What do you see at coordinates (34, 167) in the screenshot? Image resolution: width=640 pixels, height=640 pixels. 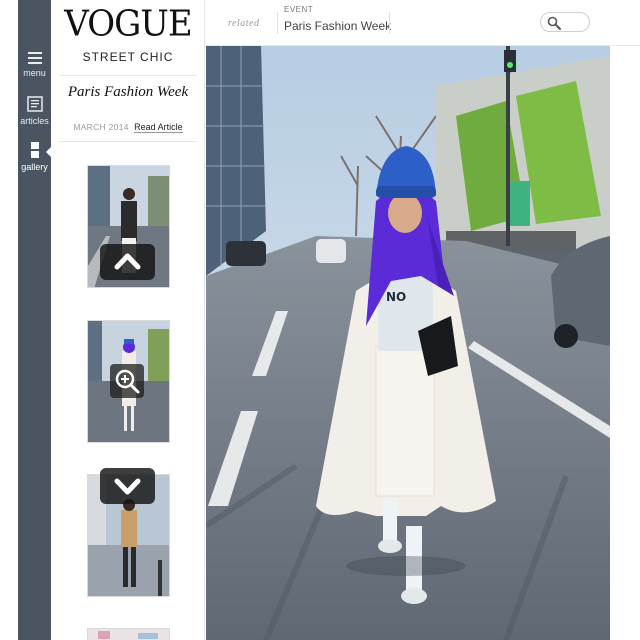 I see `rail-item-label: gallery` at bounding box center [34, 167].